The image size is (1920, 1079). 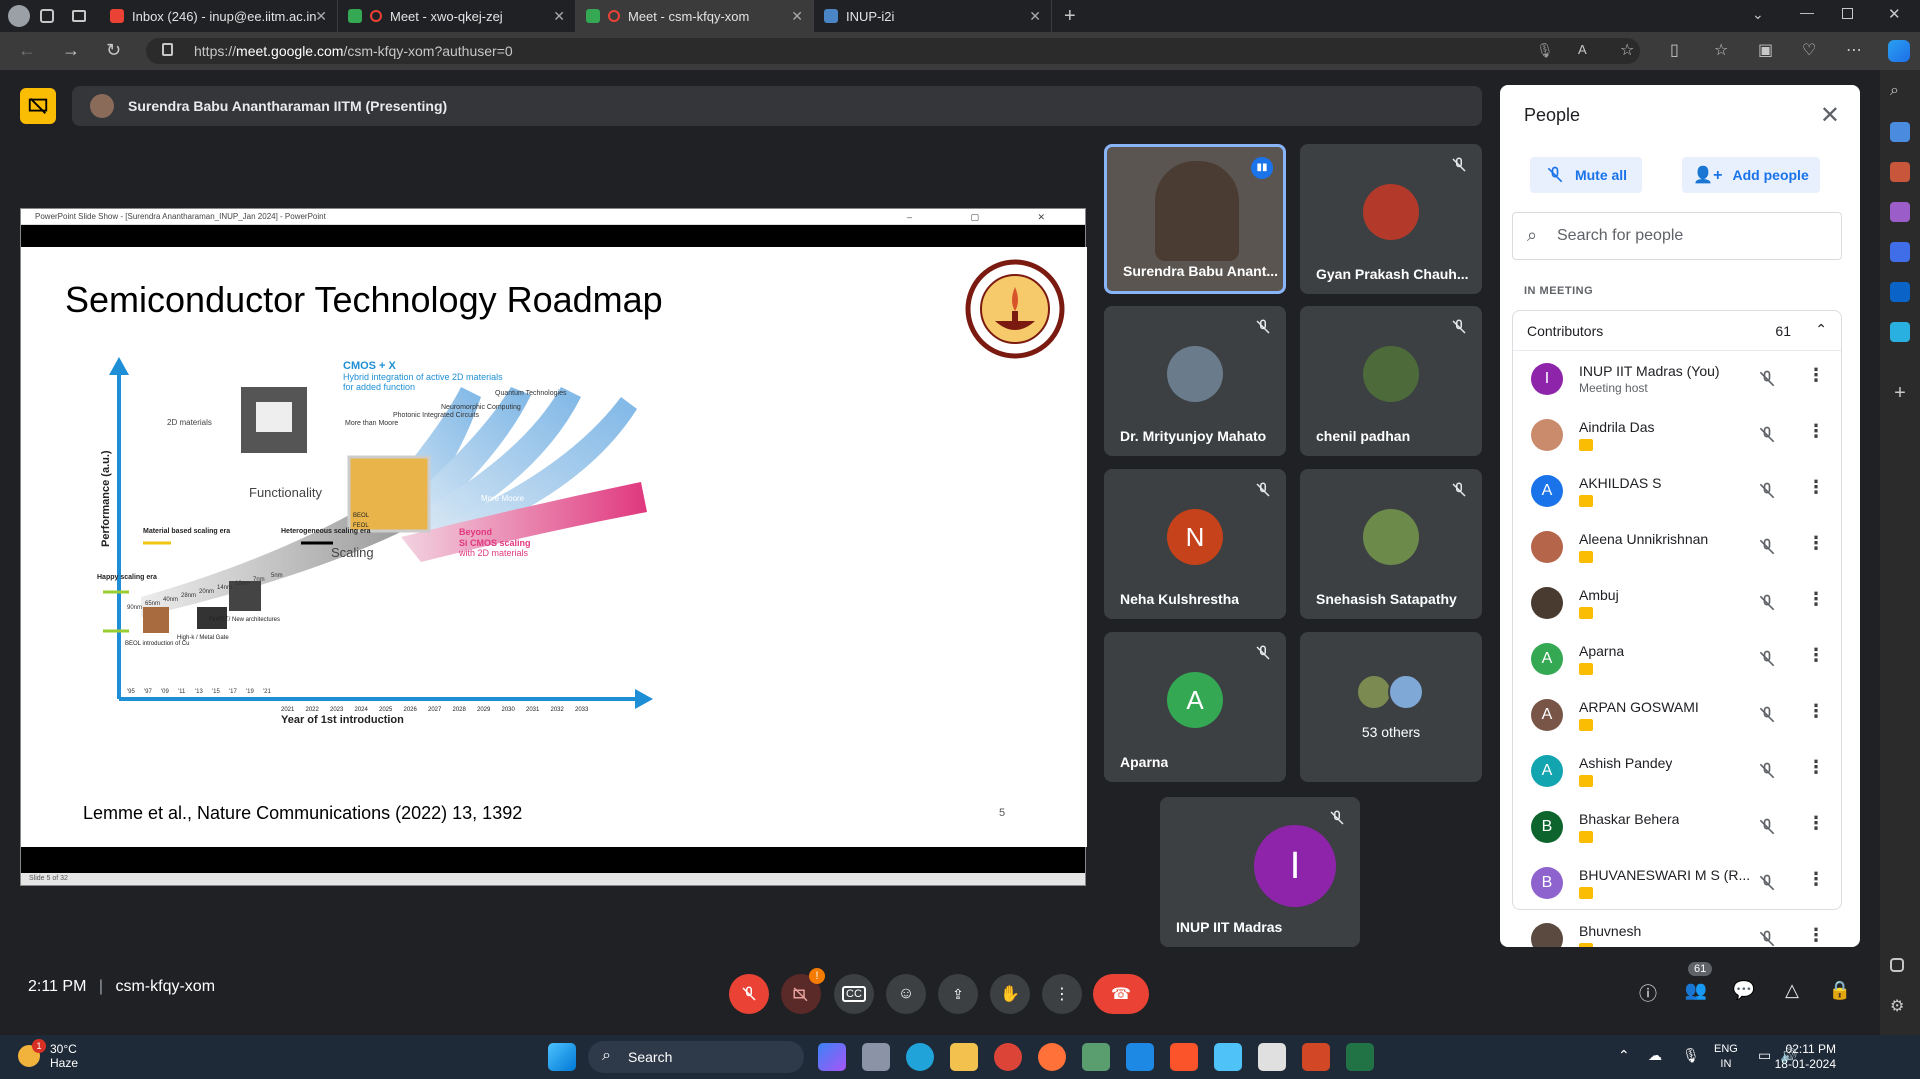 I want to click on tab-list-icon: ⌄, so click(x=1758, y=14).